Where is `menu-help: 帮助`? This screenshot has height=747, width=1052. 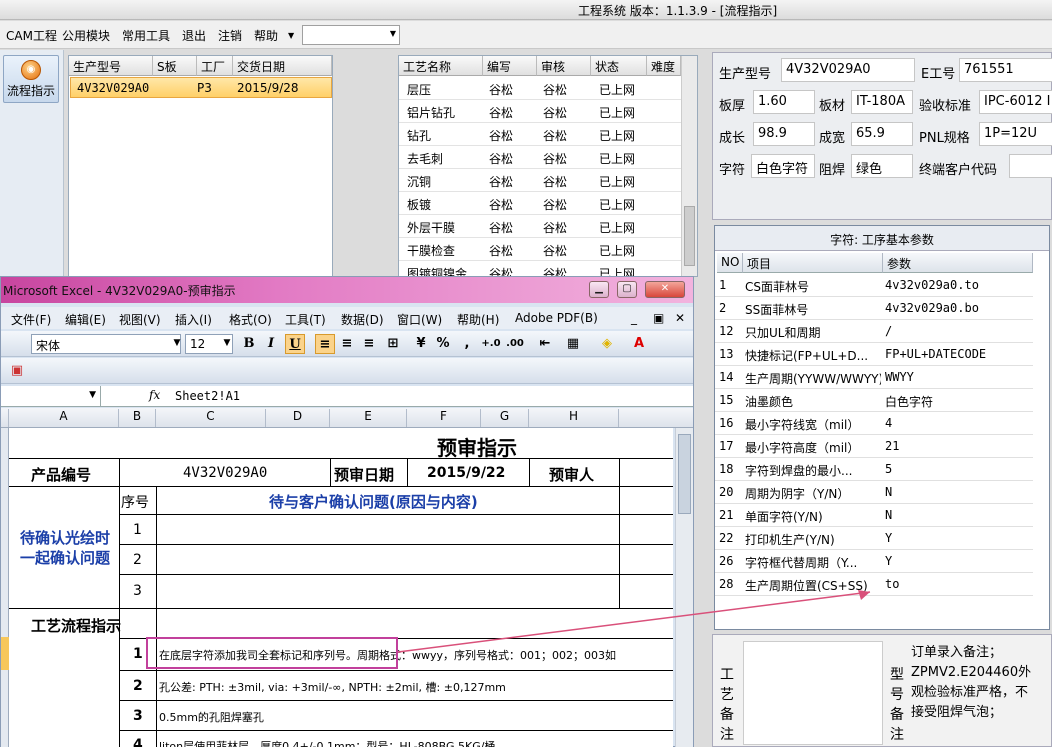
menu-help: 帮助 is located at coordinates (266, 35).